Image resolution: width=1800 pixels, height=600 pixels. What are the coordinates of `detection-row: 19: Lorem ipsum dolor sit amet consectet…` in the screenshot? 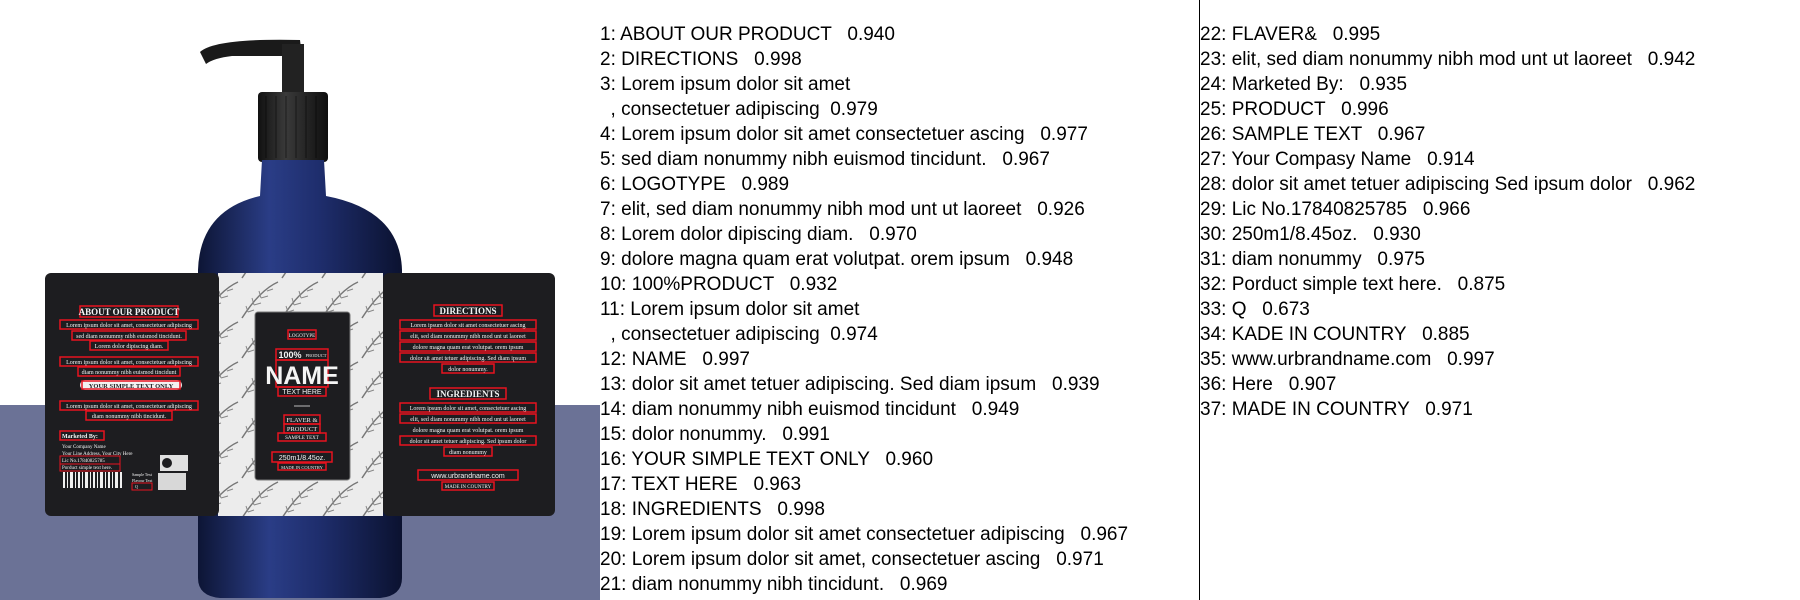 It's located at (864, 534).